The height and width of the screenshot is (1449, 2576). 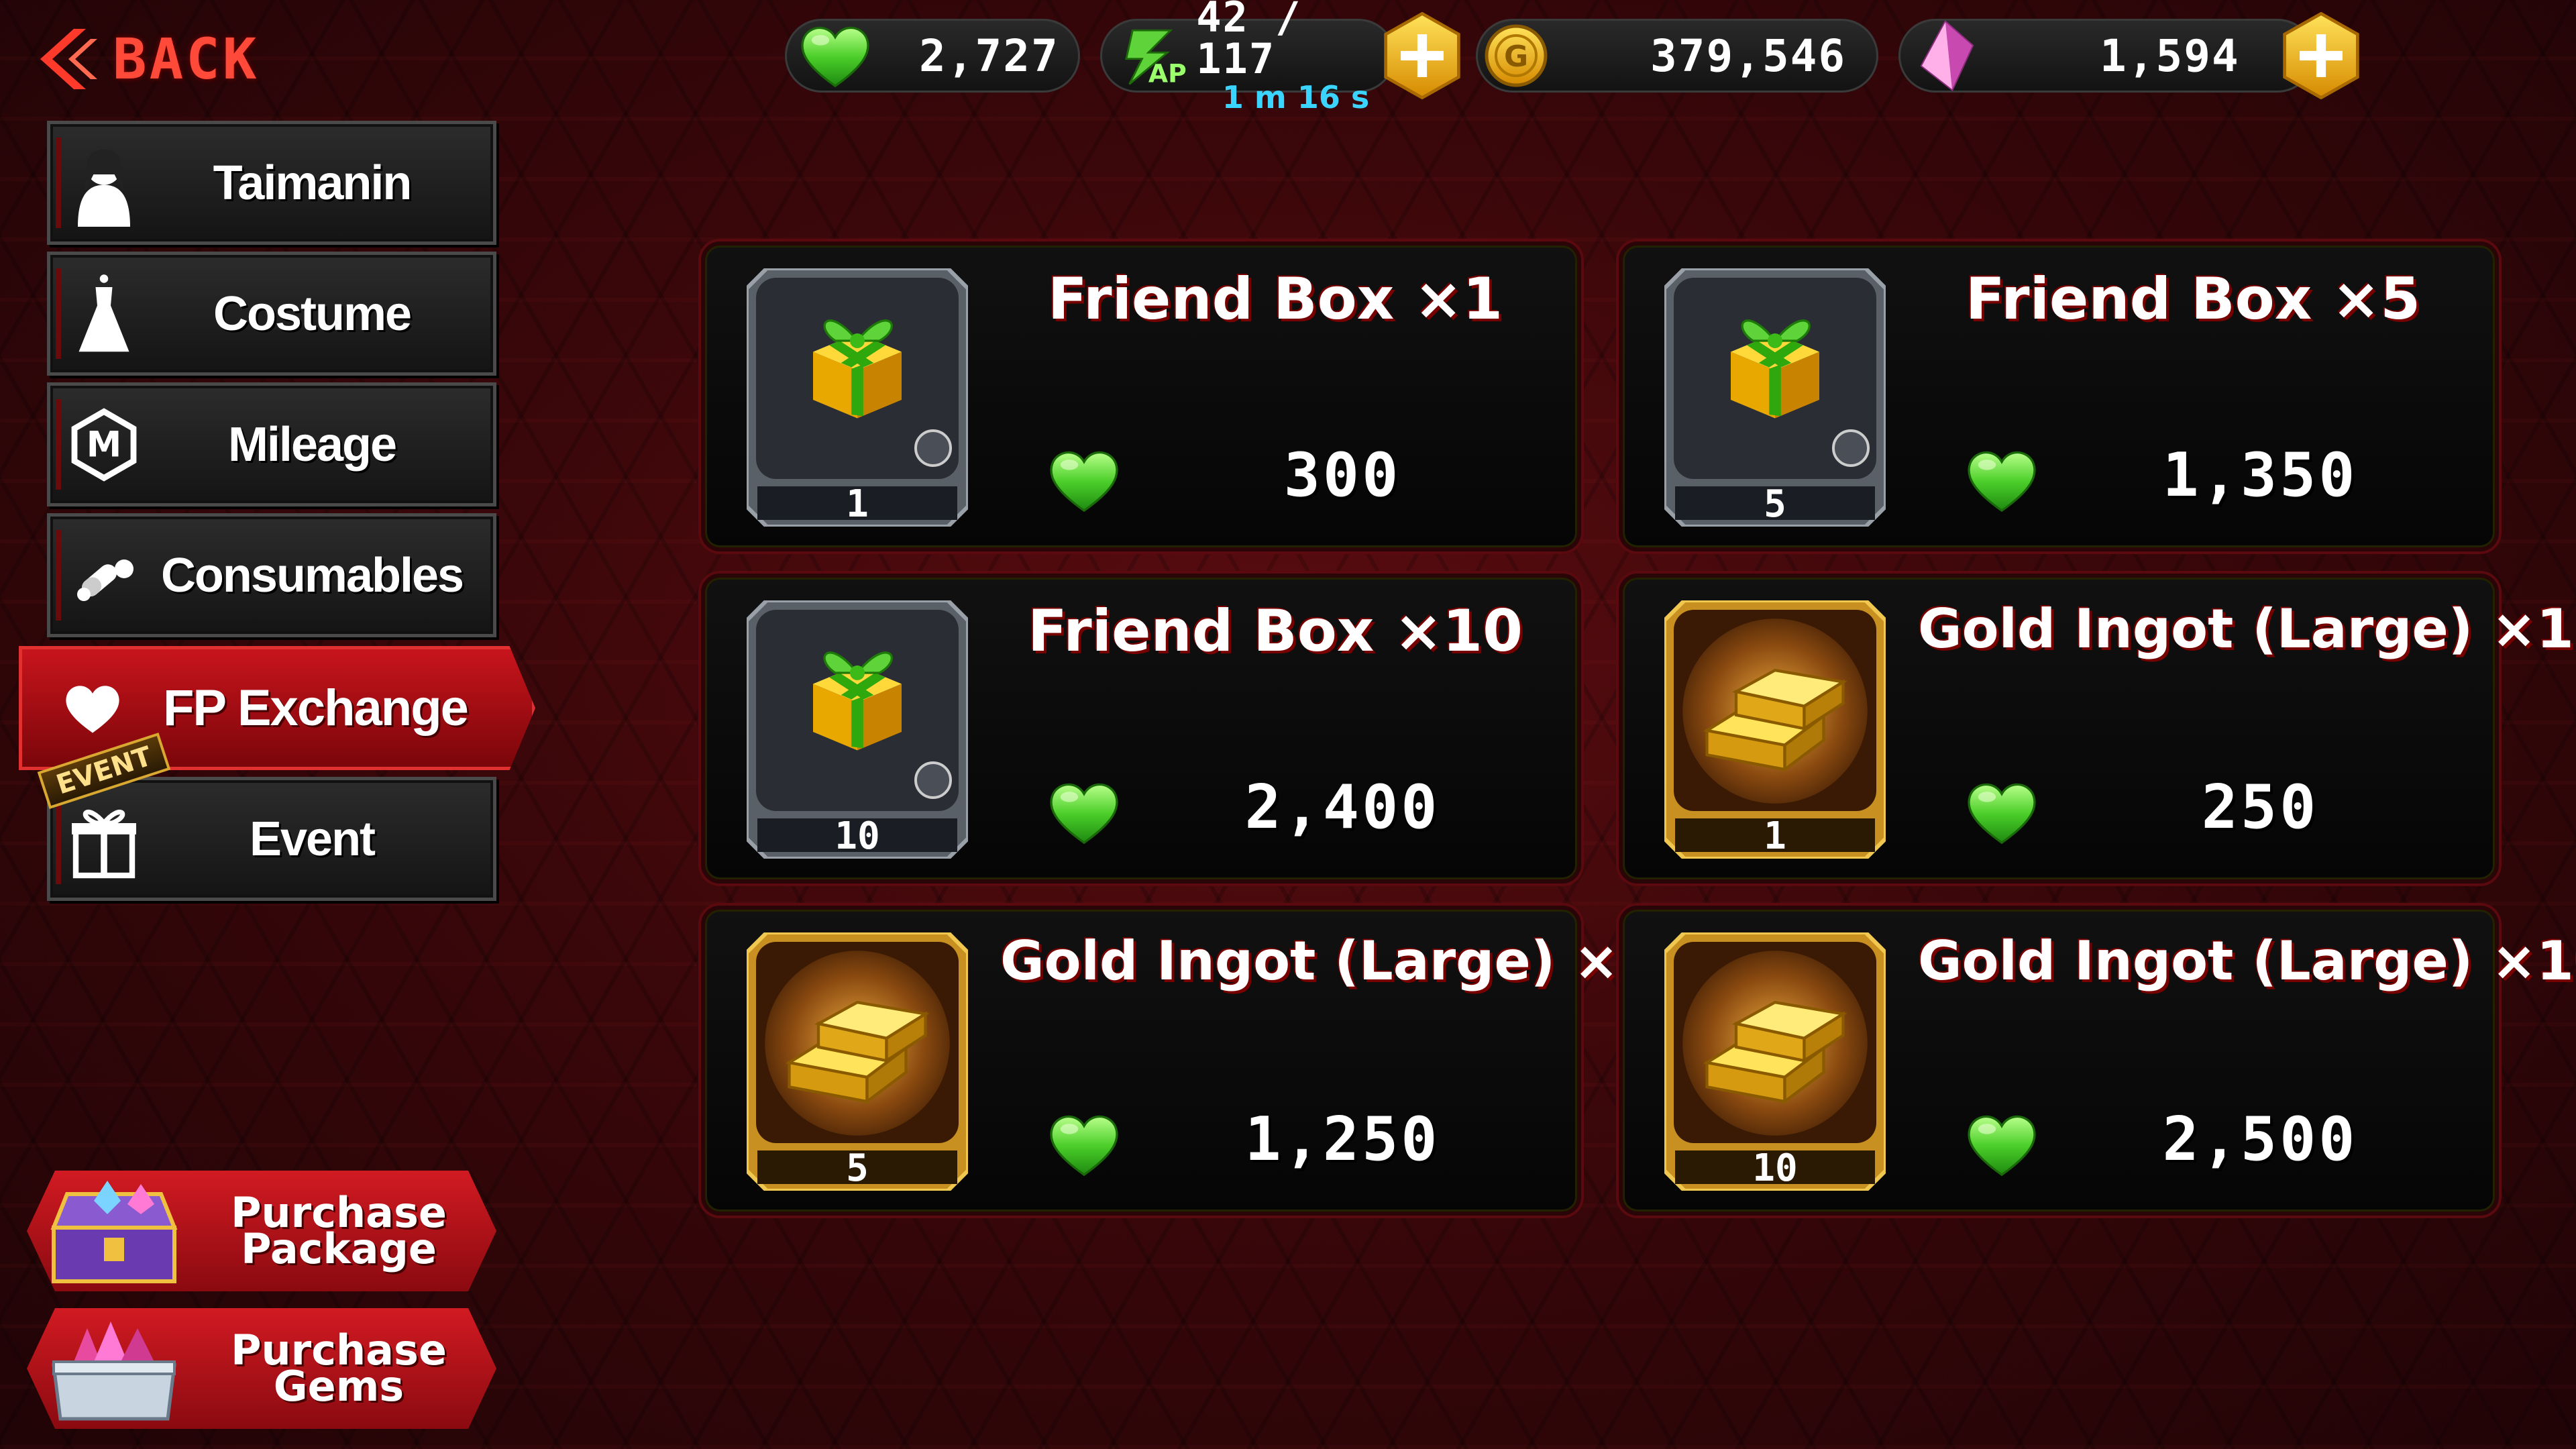 I want to click on gold-ingot-icon: 10, so click(x=1775, y=1061).